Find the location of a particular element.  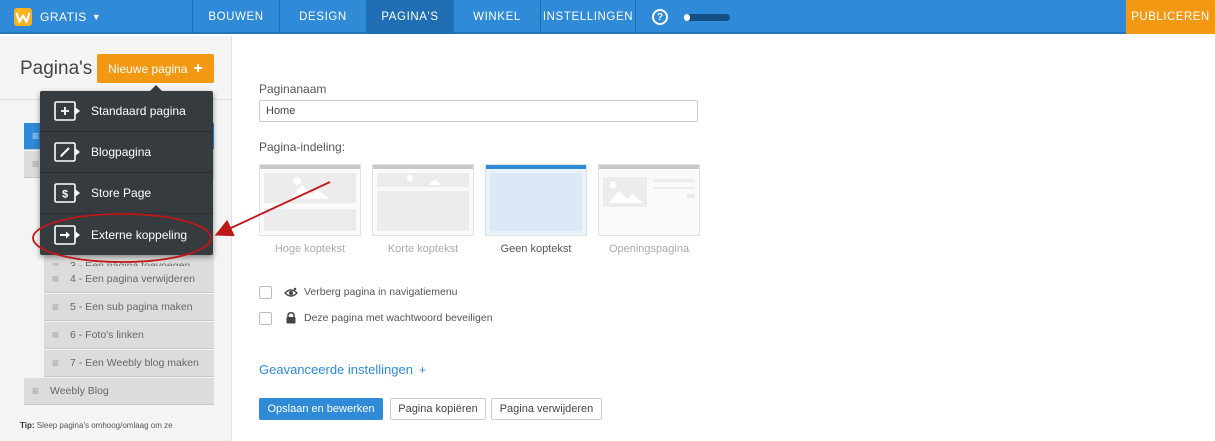

plan-label: GRATIS is located at coordinates (63, 17).